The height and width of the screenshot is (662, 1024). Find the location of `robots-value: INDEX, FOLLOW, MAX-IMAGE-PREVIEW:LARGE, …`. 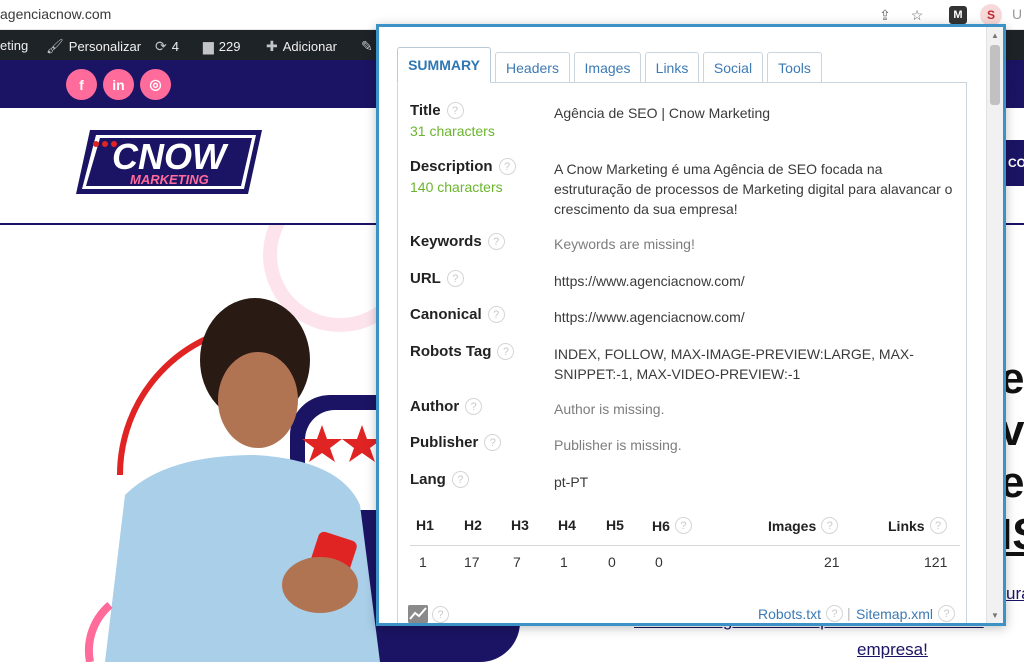

robots-value: INDEX, FOLLOW, MAX-IMAGE-PREVIEW:LARGE, … is located at coordinates (734, 364).